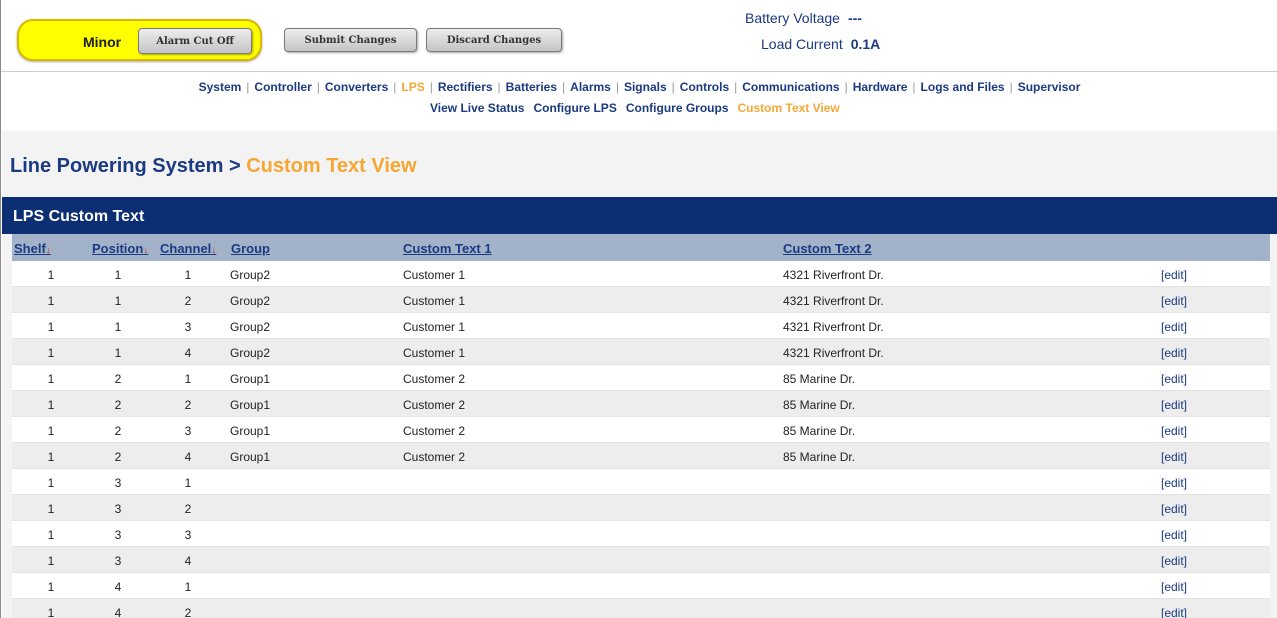  What do you see at coordinates (789, 108) in the screenshot?
I see `subnav-item-custom-text-view: Custom Text View` at bounding box center [789, 108].